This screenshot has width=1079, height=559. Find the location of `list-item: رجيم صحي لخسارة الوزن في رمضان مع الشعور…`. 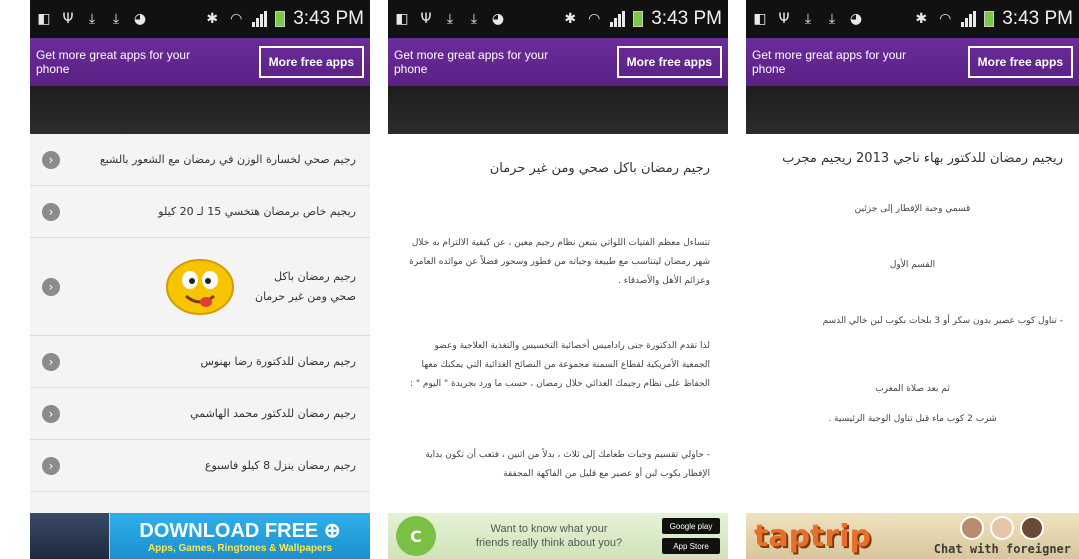

list-item: رجيم صحي لخسارة الوزن في رمضان مع الشعور… is located at coordinates (200, 160).